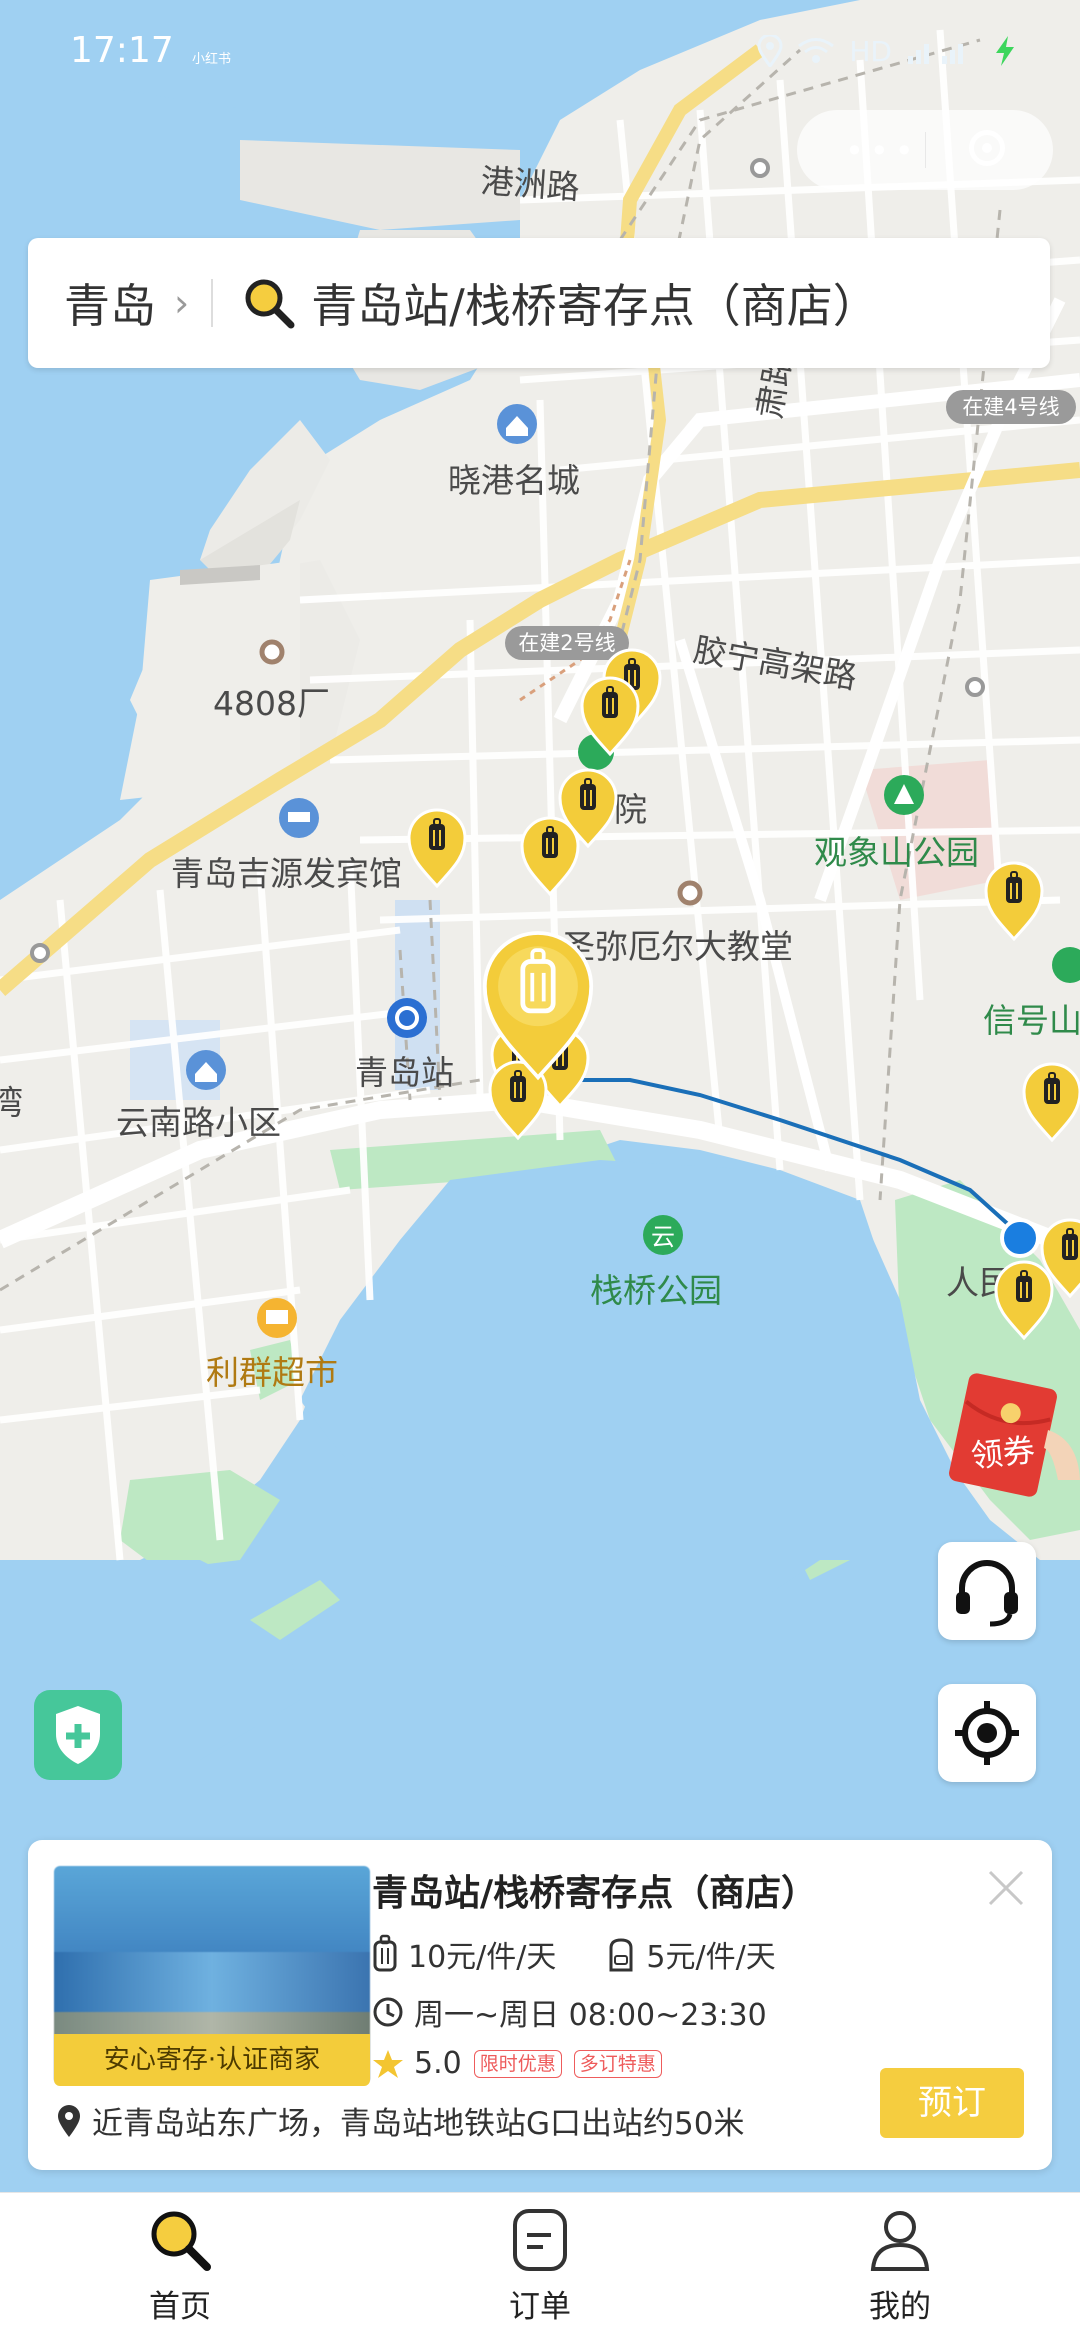 The width and height of the screenshot is (1080, 2341). I want to click on locate-icon, so click(987, 1733).